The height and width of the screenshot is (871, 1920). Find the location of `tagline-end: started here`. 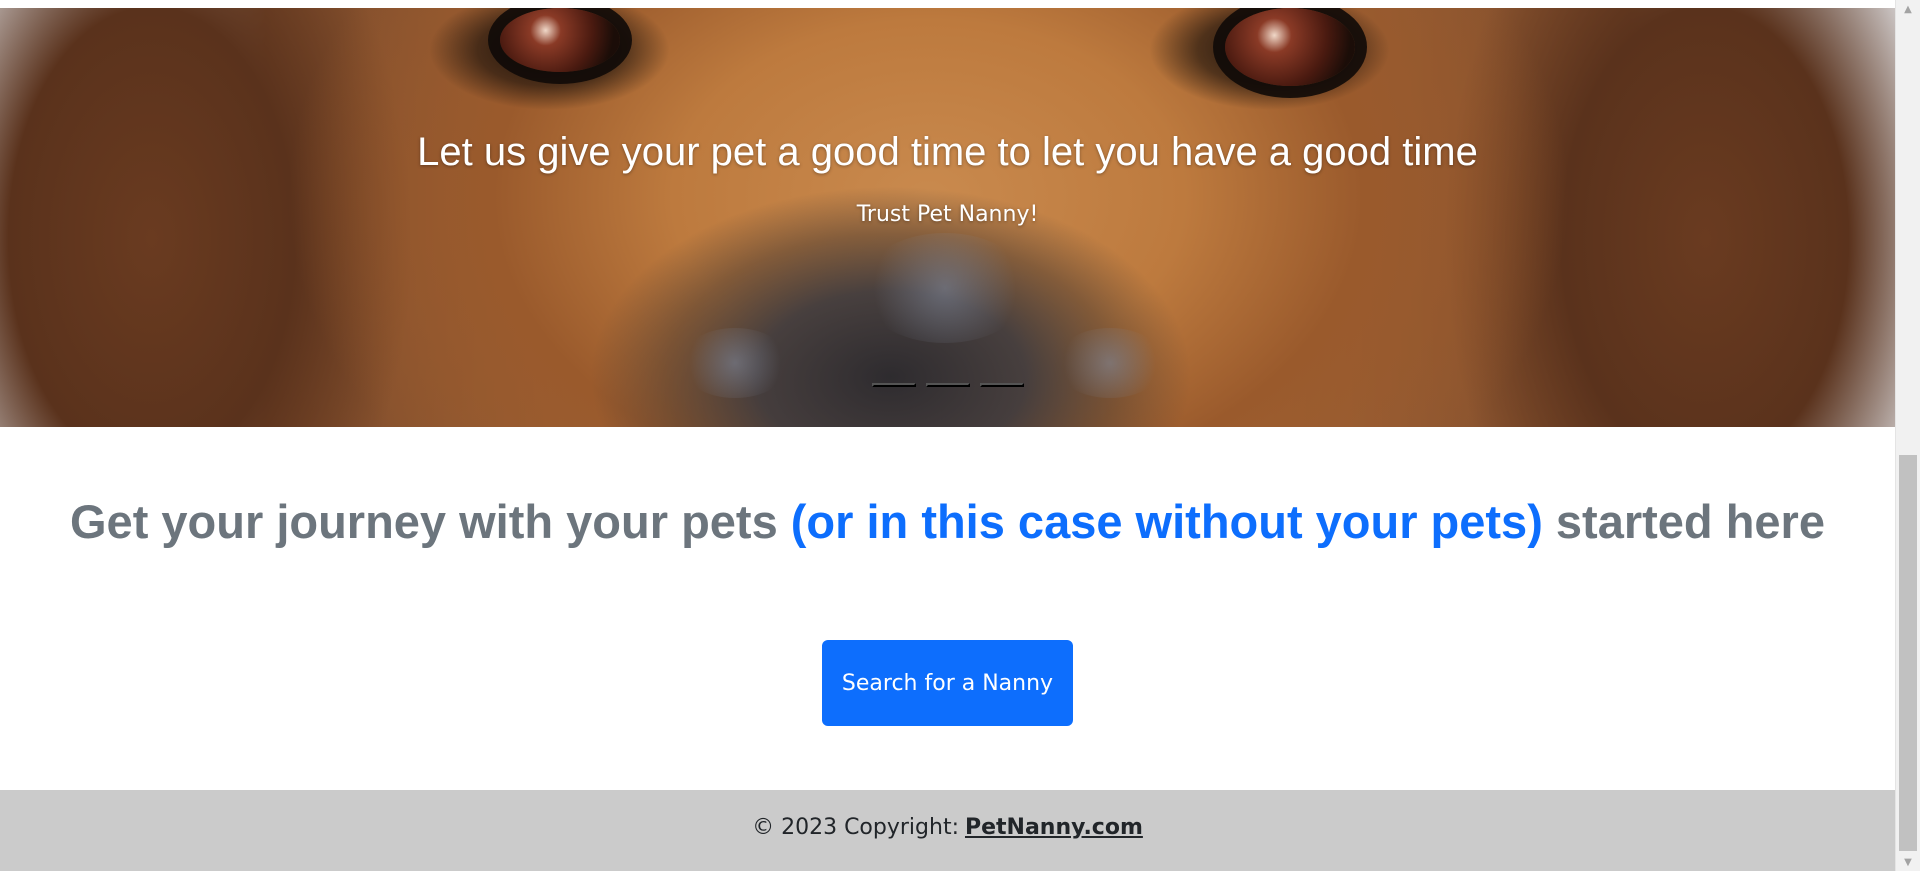

tagline-end: started here is located at coordinates (1683, 521).